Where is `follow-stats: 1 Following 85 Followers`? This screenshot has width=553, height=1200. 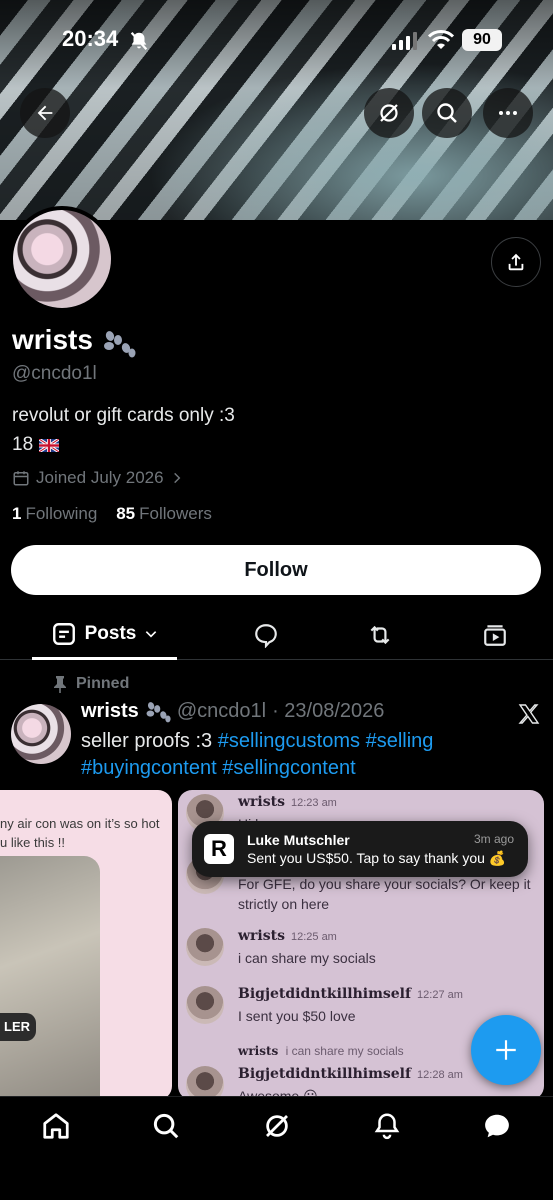 follow-stats: 1 Following 85 Followers is located at coordinates (112, 514).